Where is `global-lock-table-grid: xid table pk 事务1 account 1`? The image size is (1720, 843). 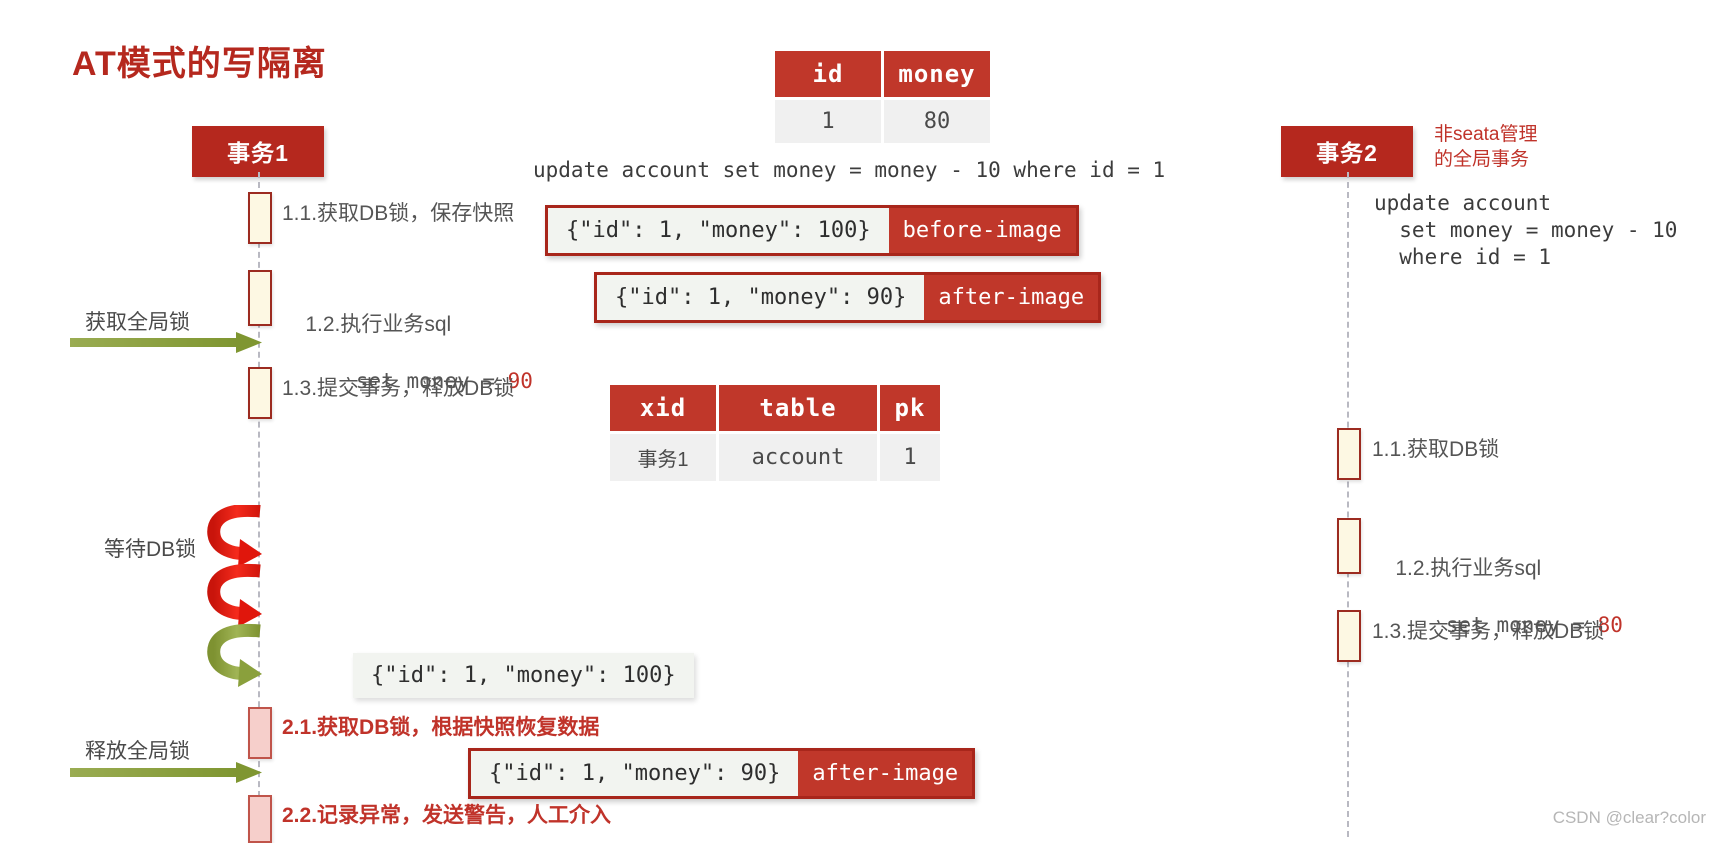 global-lock-table-grid: xid table pk 事务1 account 1 is located at coordinates (775, 433).